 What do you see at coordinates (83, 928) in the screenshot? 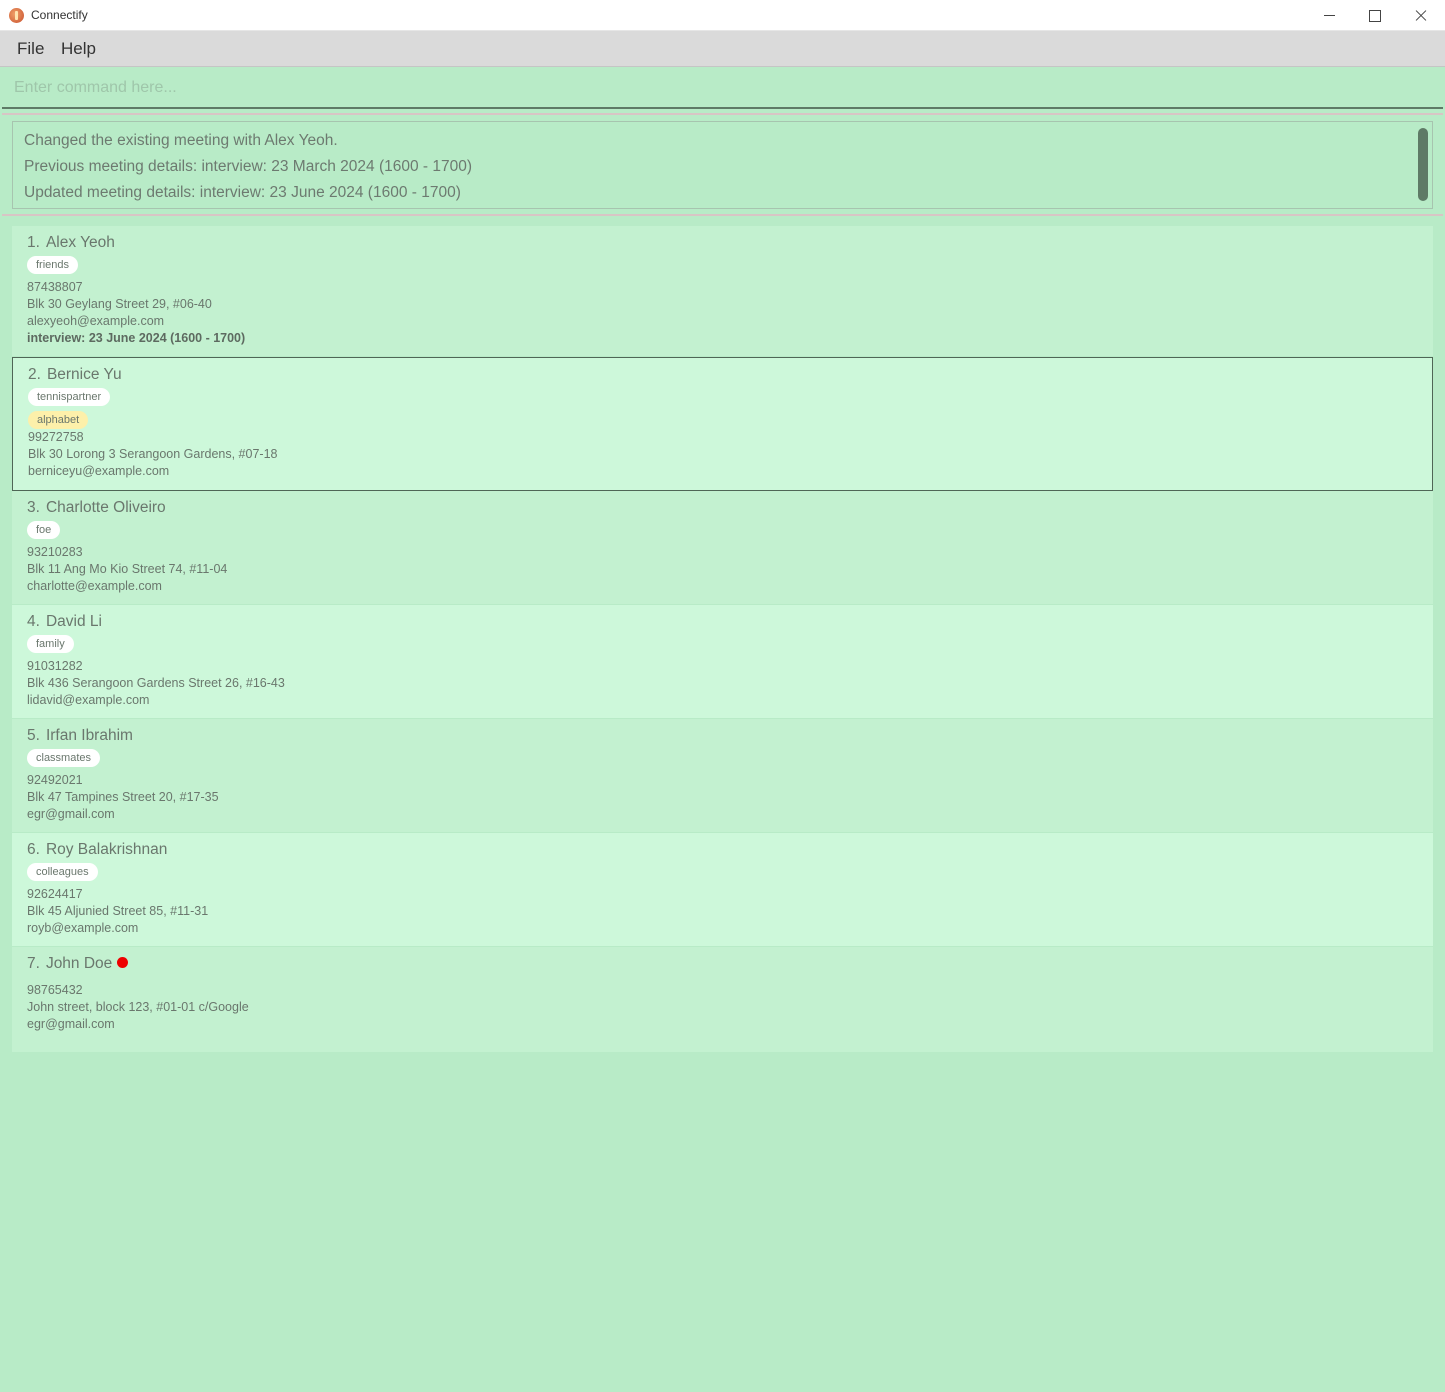
I see `person-email: royb@example.com` at bounding box center [83, 928].